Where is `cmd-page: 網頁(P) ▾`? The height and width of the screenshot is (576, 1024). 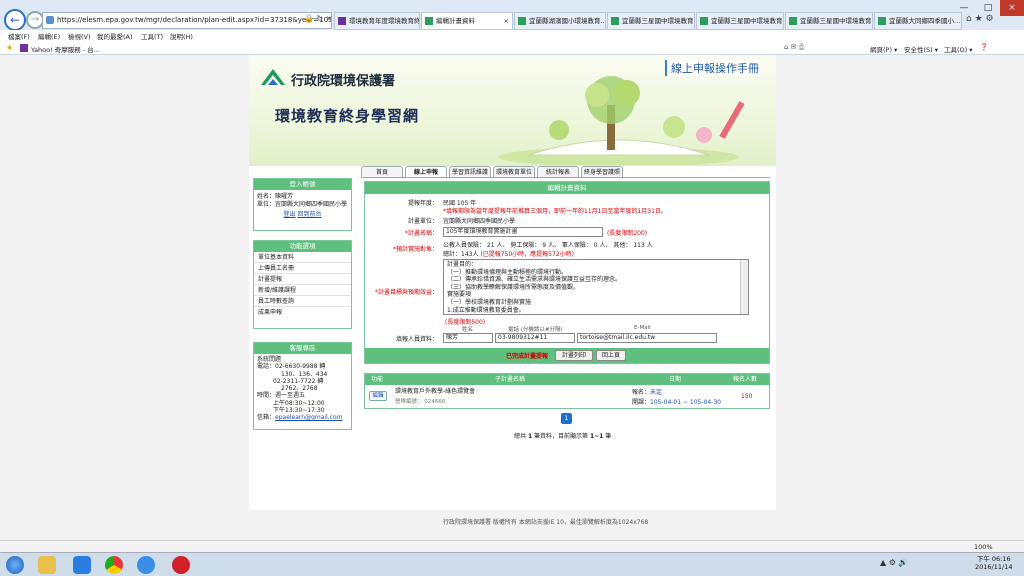 cmd-page: 網頁(P) ▾ is located at coordinates (883, 49).